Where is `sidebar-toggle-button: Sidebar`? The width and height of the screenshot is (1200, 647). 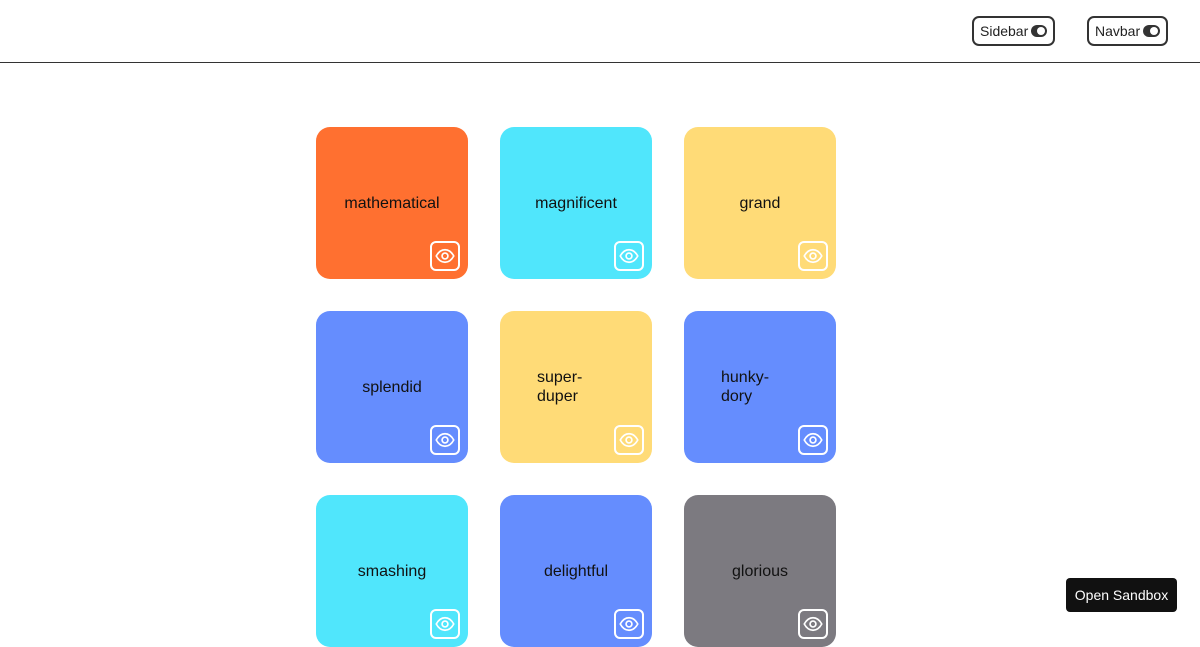
sidebar-toggle-button: Sidebar is located at coordinates (1013, 31).